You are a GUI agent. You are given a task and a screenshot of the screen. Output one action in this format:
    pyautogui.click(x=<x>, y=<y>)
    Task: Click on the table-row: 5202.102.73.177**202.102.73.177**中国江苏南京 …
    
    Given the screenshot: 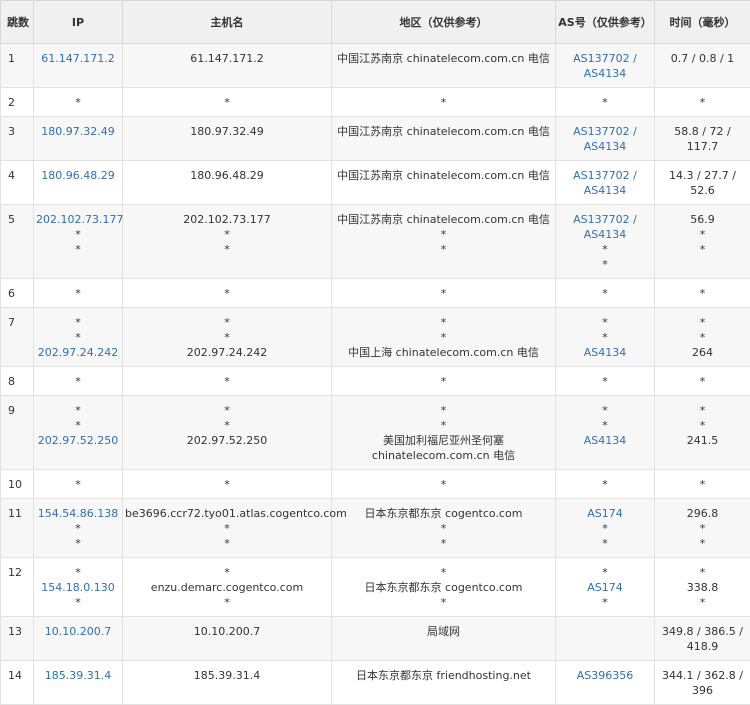 What is the action you would take?
    pyautogui.click(x=375, y=242)
    